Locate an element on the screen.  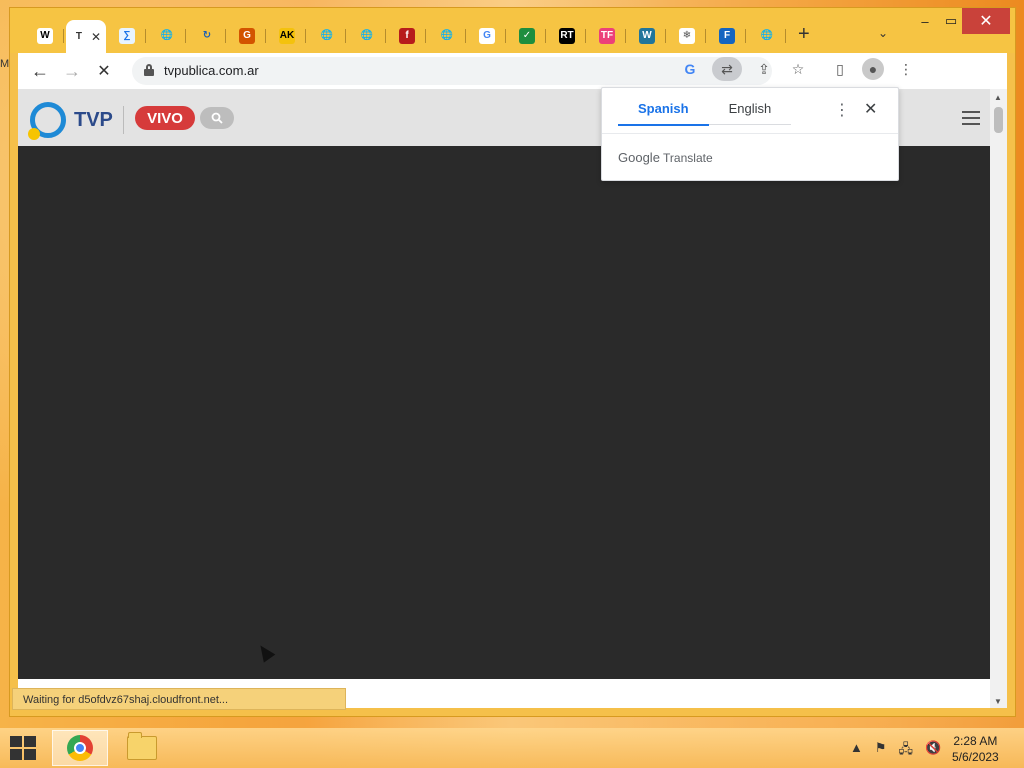
clock-date: 5/6/2023 is located at coordinates (975, 757).